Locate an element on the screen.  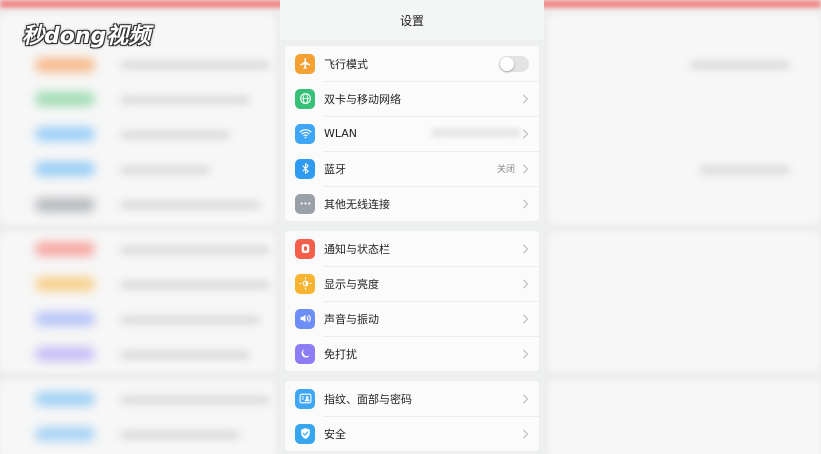
settings-group: 指纹、面部与密码 安全 is located at coordinates (412, 416).